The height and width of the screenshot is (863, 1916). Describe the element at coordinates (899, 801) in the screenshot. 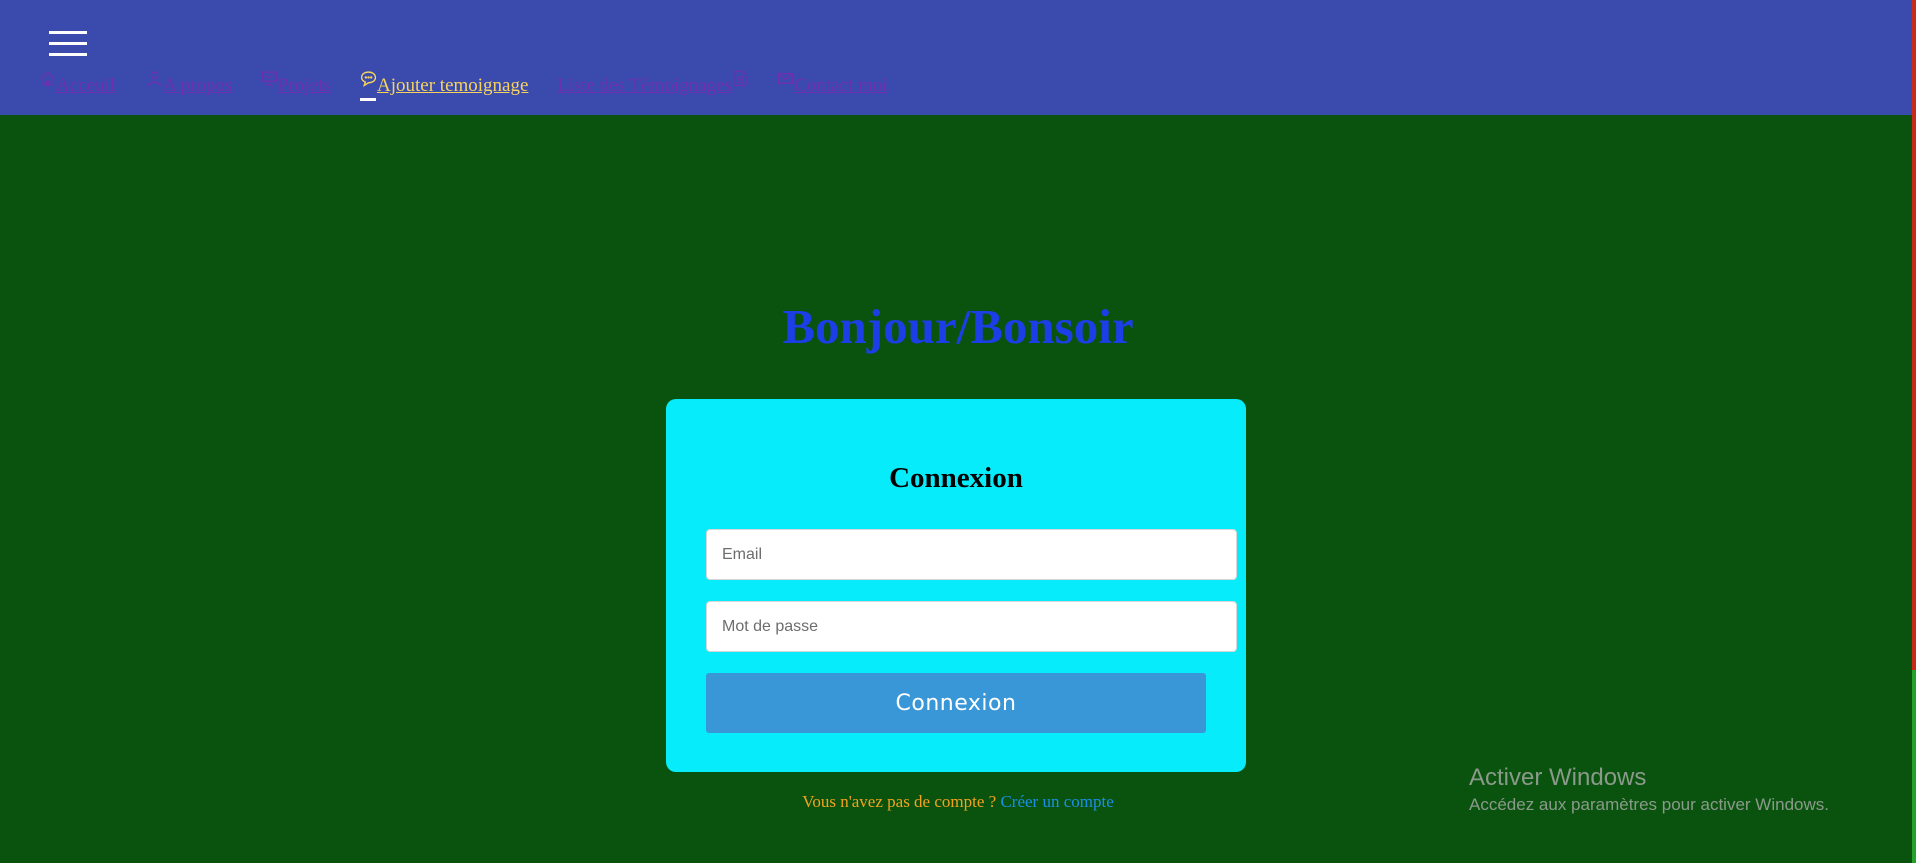

I see `signup-prompt: Vous n'avez pas de compte ?` at that location.